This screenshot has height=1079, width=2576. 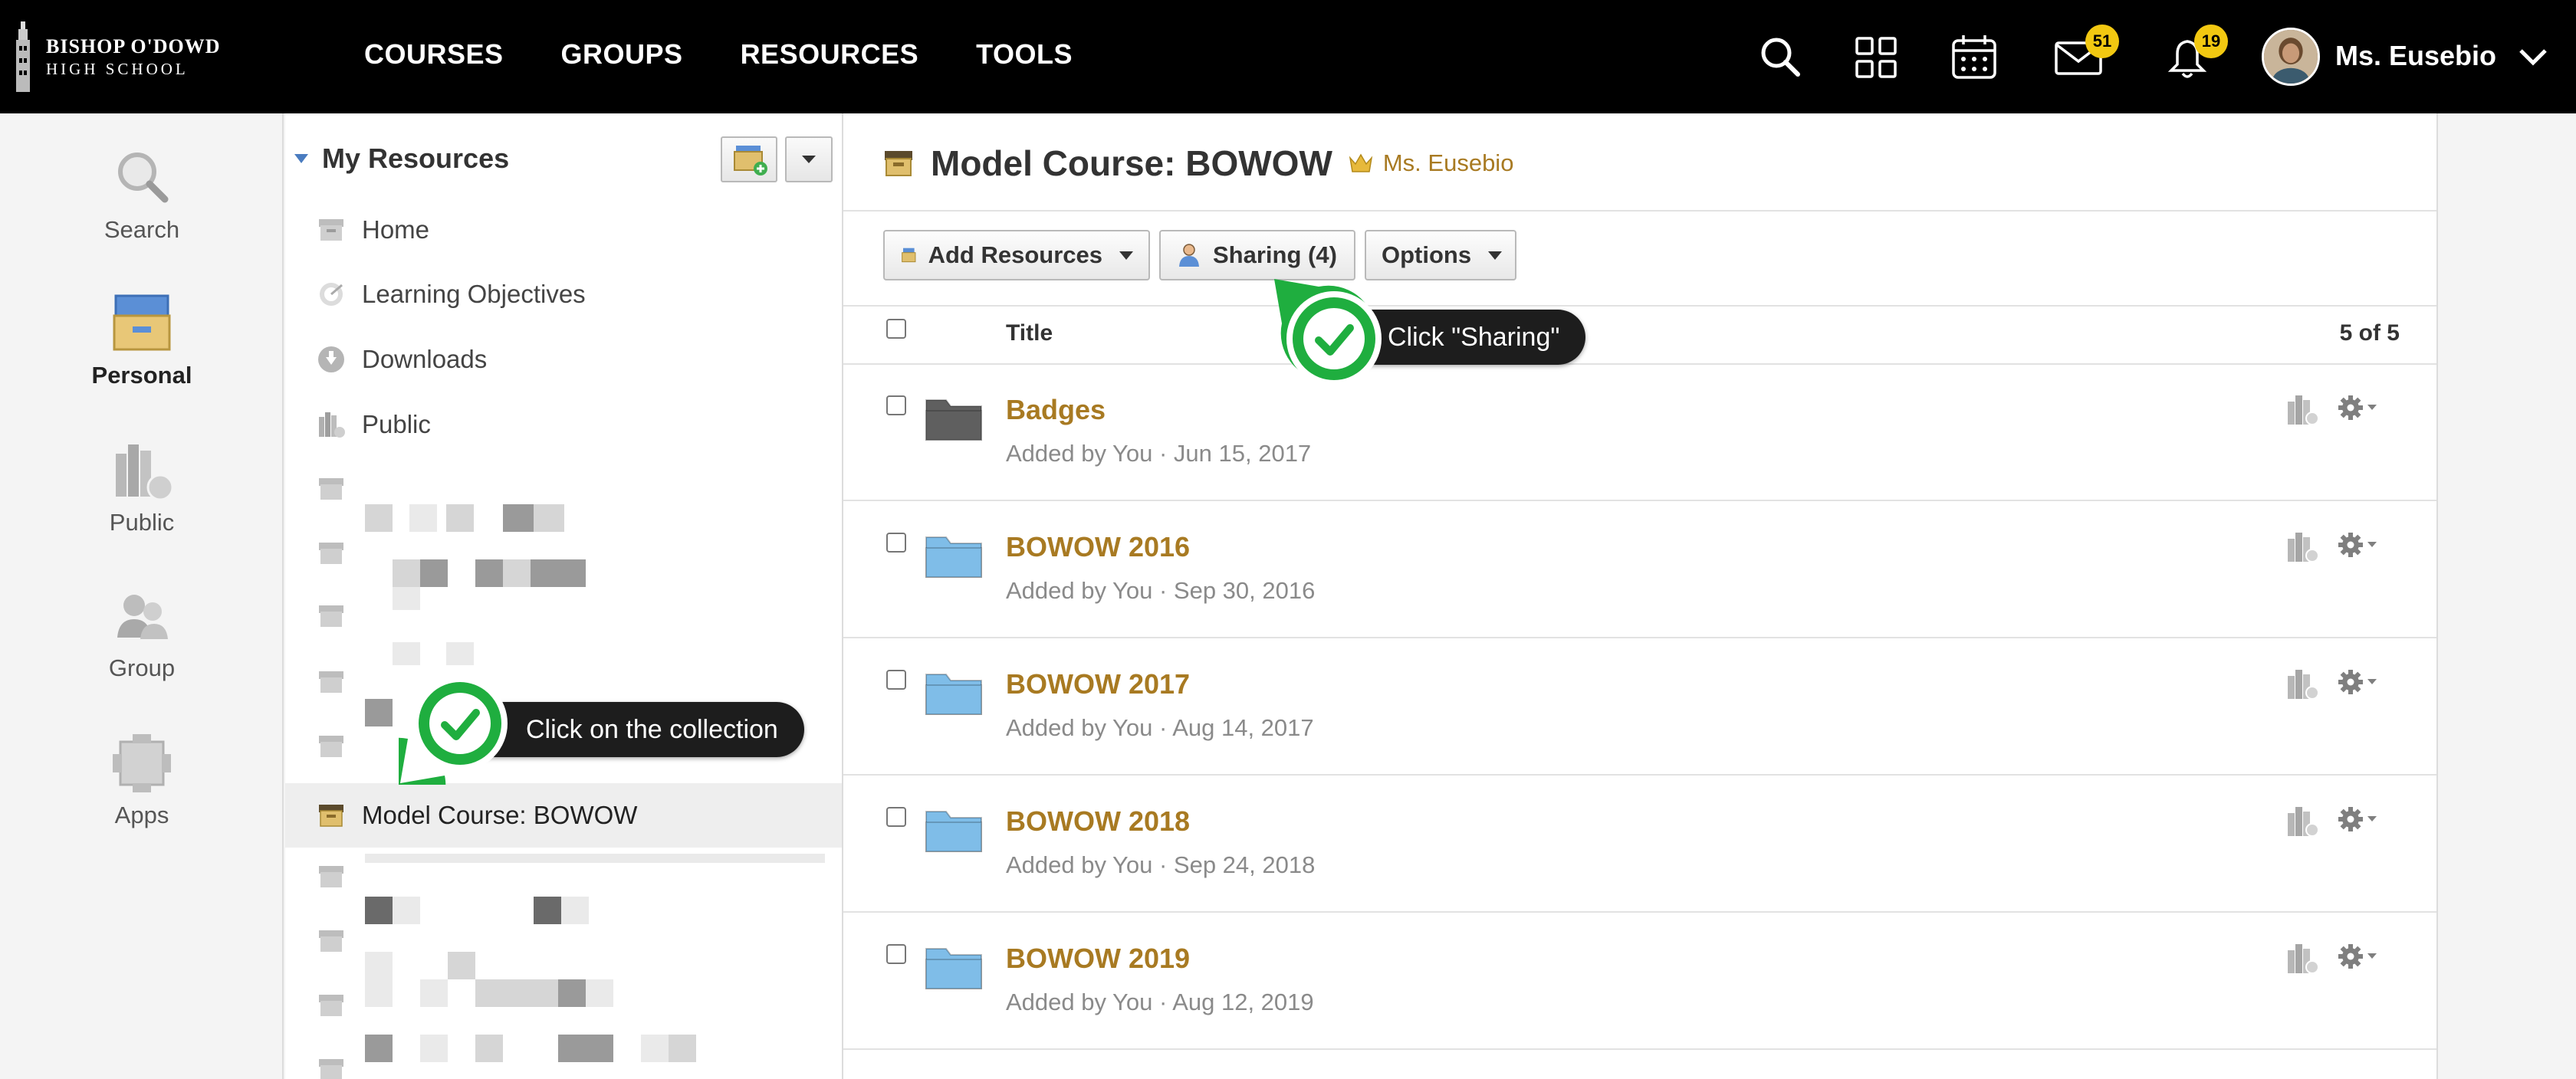 I want to click on table-row: BOWOW 2016 Added by You · Sep 30, 2016, so click(x=1640, y=570).